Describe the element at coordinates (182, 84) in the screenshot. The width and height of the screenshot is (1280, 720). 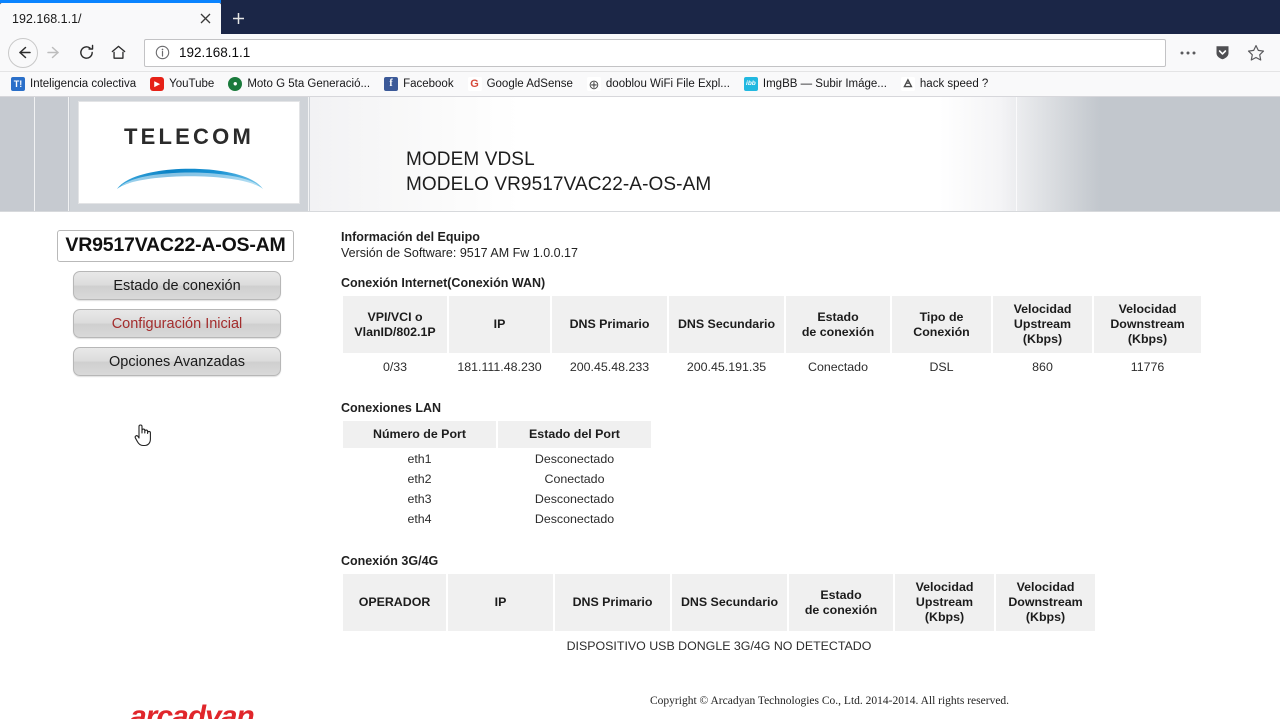
I see `bookmark-item: ▶ YouTube` at that location.